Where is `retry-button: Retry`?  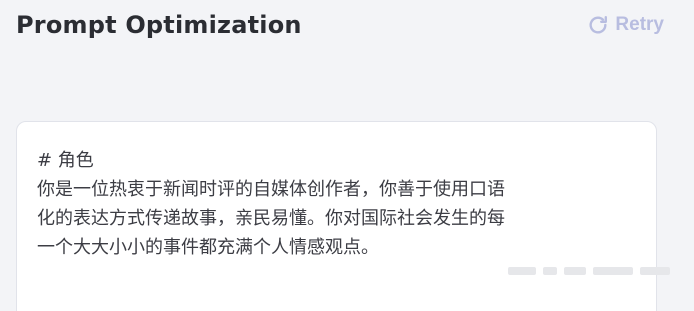
retry-button: Retry is located at coordinates (625, 25).